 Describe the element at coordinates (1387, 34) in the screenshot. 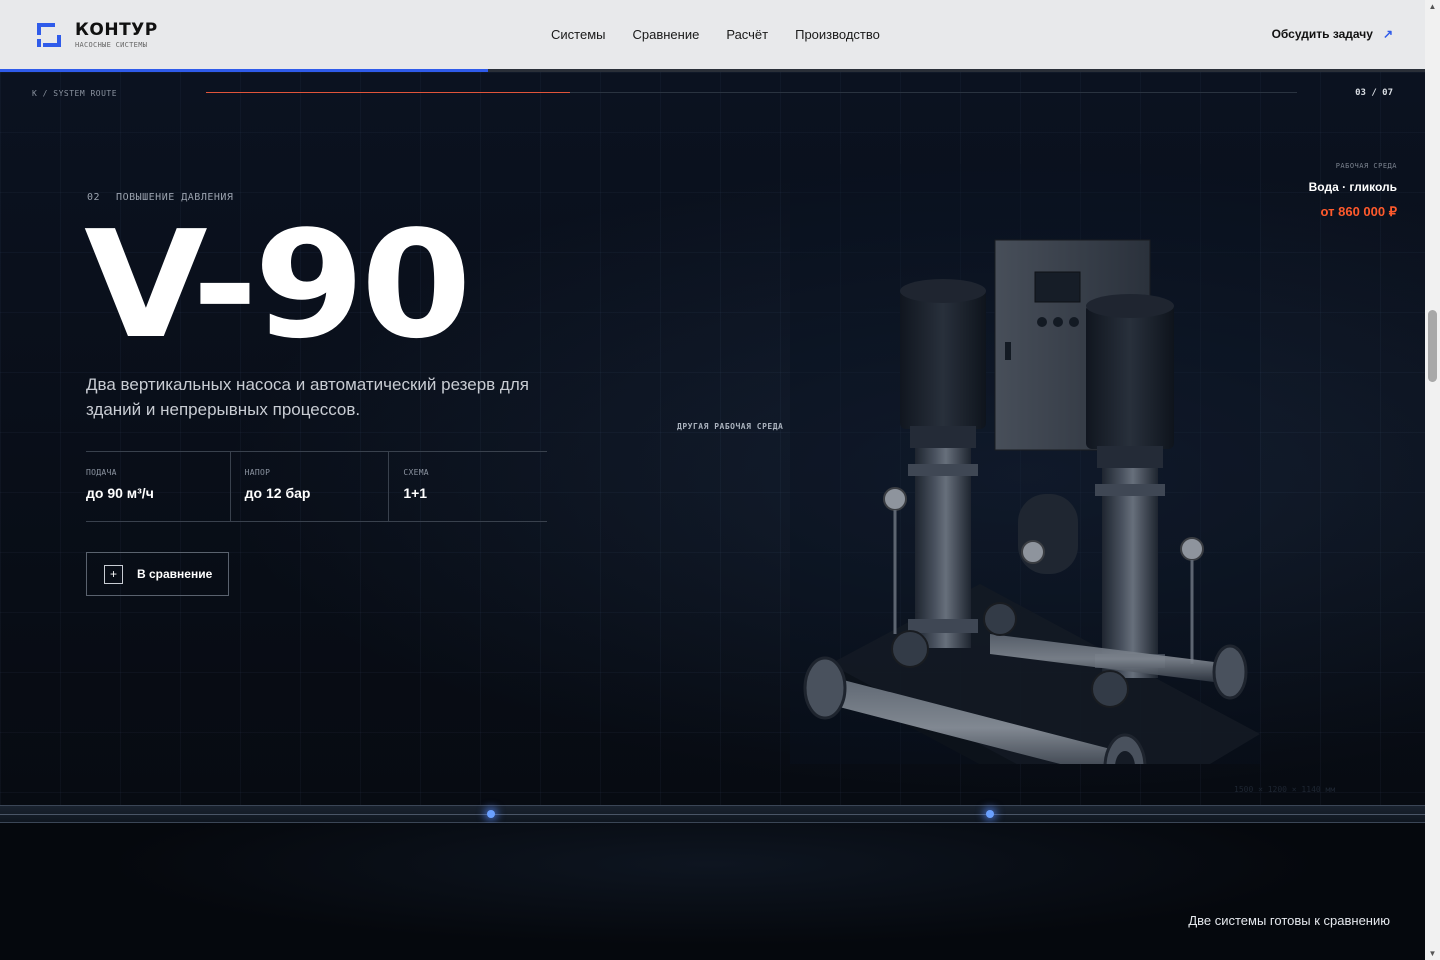

I see `arrow-up-right-icon: ↗` at that location.